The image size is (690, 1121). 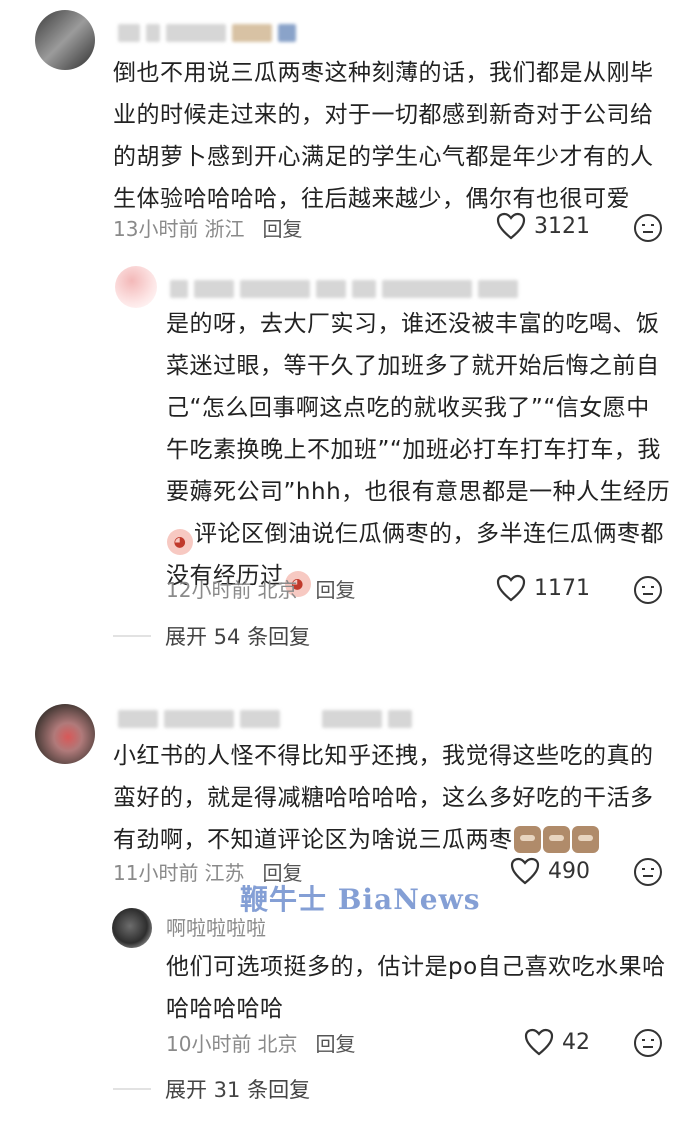 I want to click on comment-meta: 13小时前 浙江 回复, so click(x=207, y=227).